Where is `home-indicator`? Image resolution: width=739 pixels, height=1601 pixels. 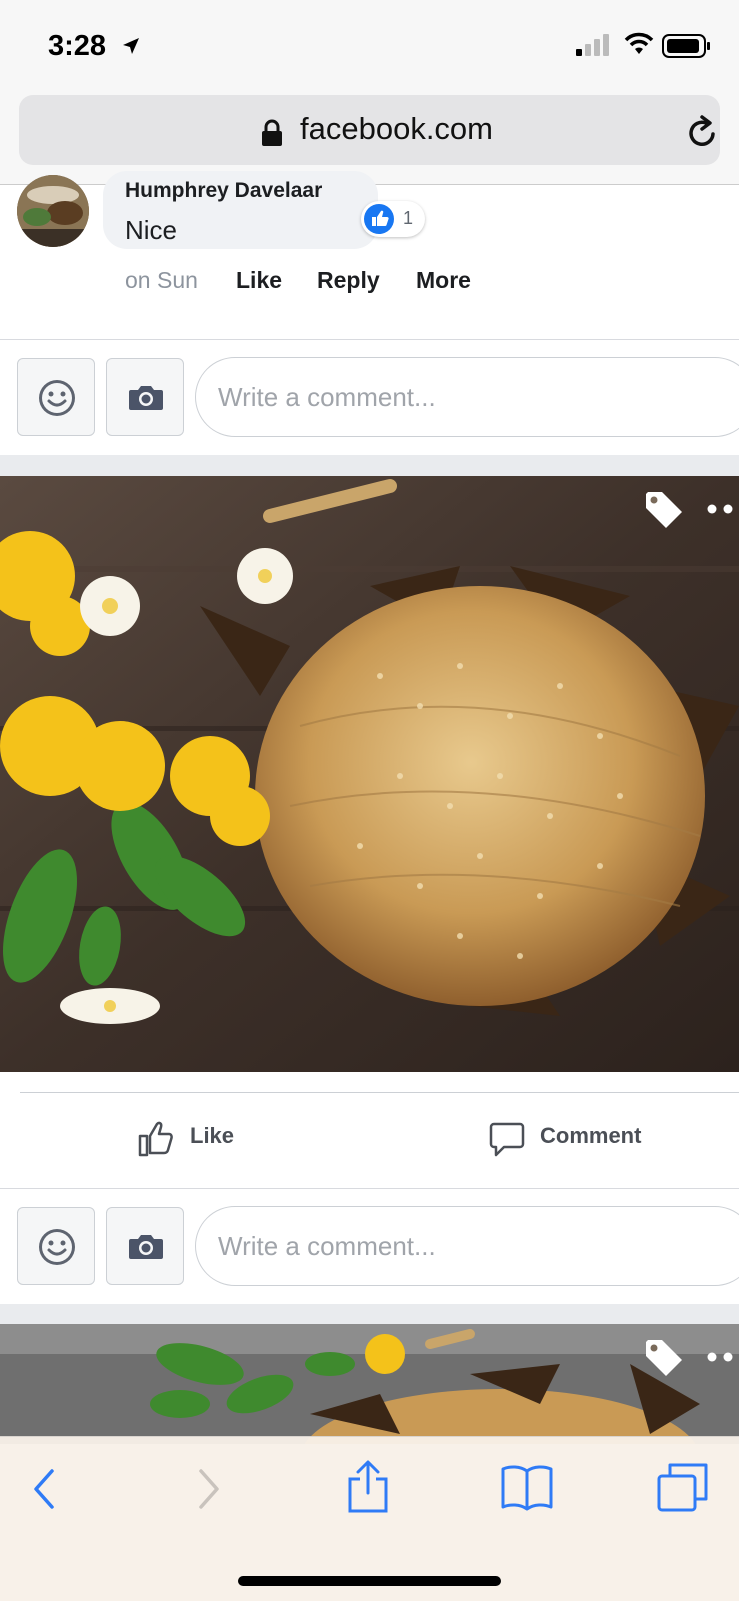
home-indicator is located at coordinates (369, 1581).